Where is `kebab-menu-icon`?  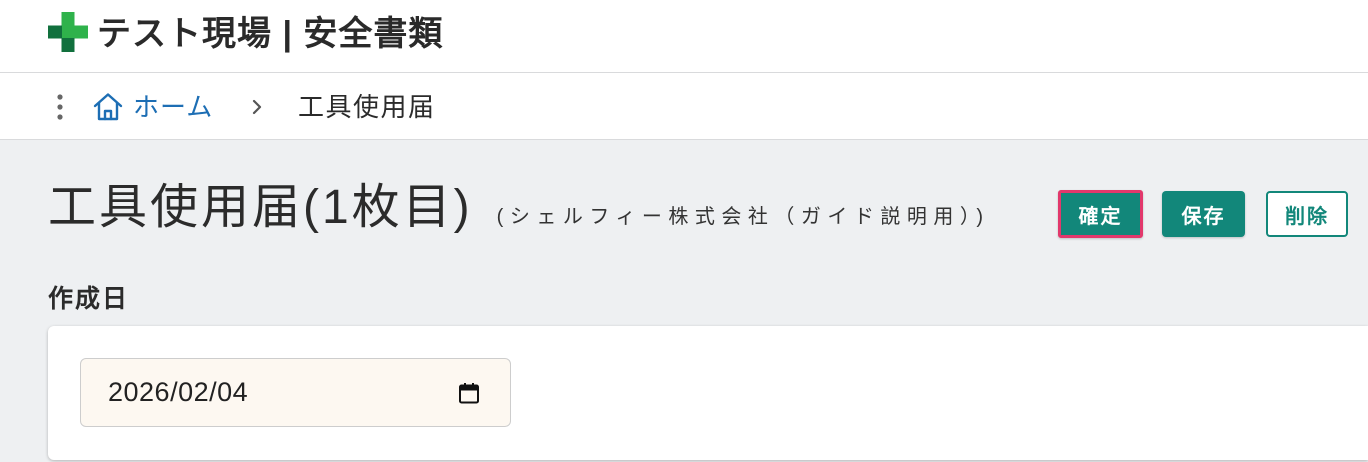
kebab-menu-icon is located at coordinates (60, 107).